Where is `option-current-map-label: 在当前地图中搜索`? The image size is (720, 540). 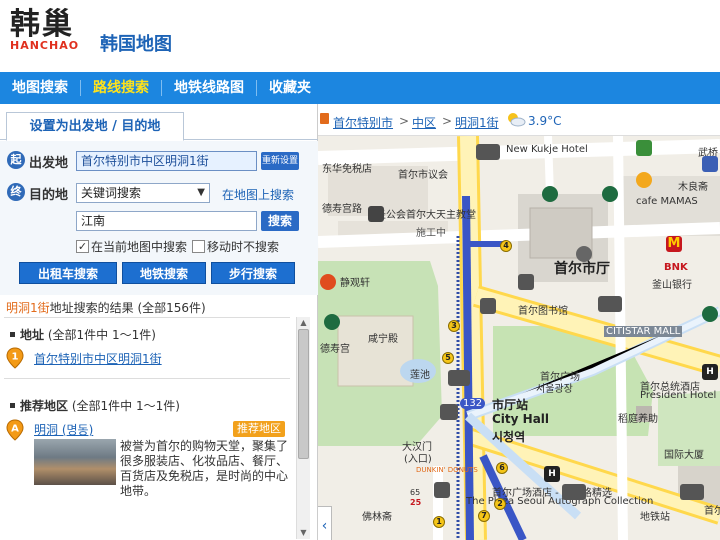
option-current-map-label: 在当前地图中搜索 is located at coordinates (139, 247).